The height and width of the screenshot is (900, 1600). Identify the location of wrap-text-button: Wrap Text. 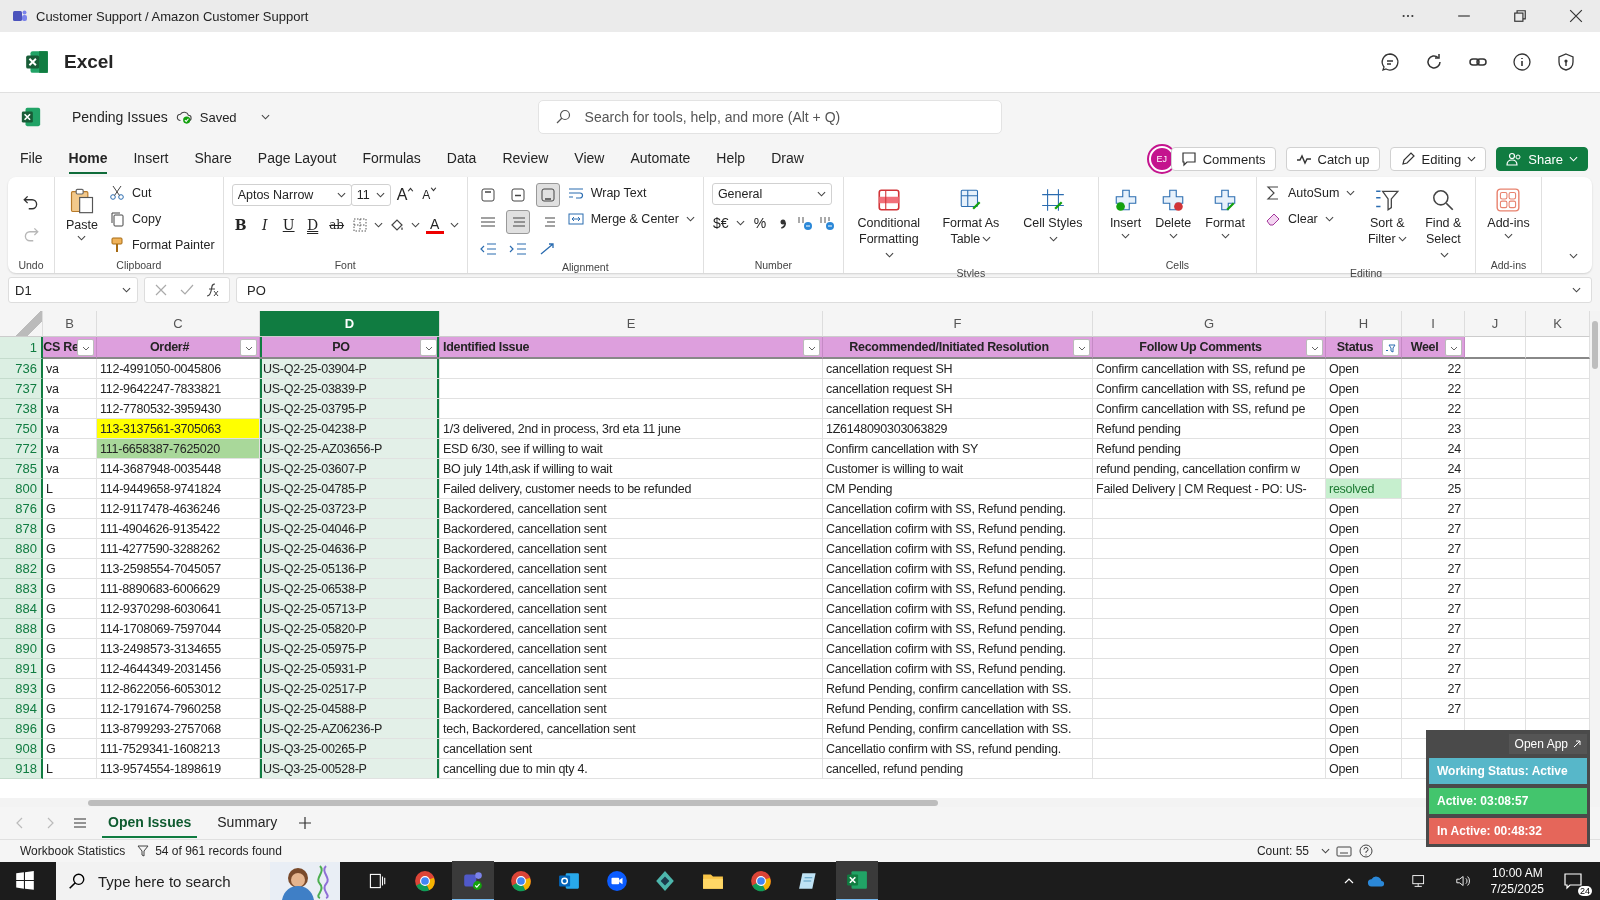
(631, 193).